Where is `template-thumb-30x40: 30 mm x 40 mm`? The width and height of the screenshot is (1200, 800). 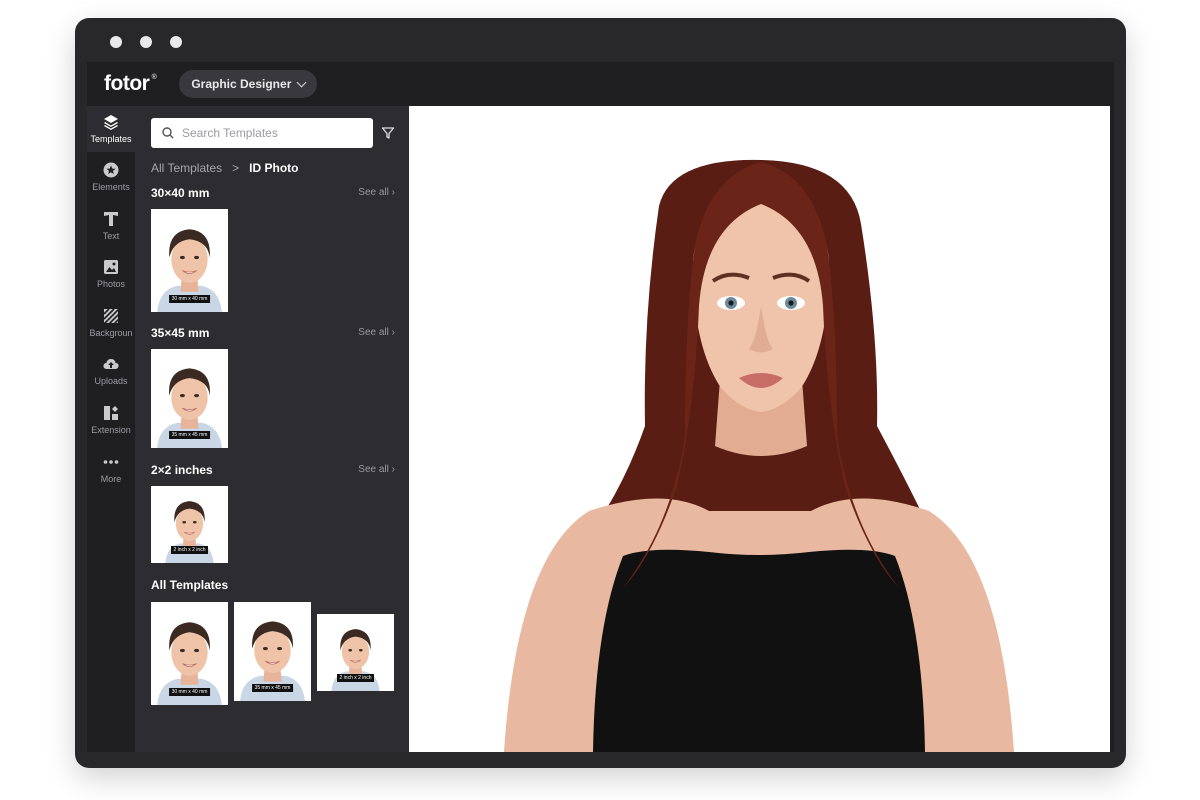 template-thumb-30x40: 30 mm x 40 mm is located at coordinates (189, 260).